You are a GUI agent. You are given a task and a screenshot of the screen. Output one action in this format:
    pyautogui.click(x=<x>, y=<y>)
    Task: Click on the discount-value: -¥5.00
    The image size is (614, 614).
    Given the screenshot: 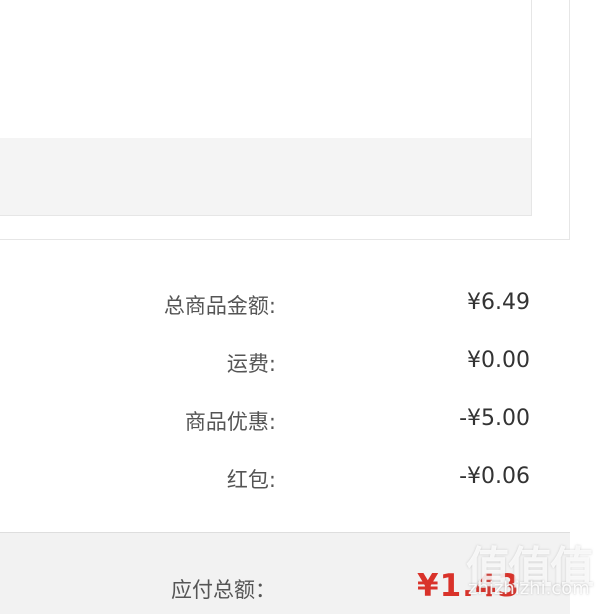 What is the action you would take?
    pyautogui.click(x=494, y=418)
    